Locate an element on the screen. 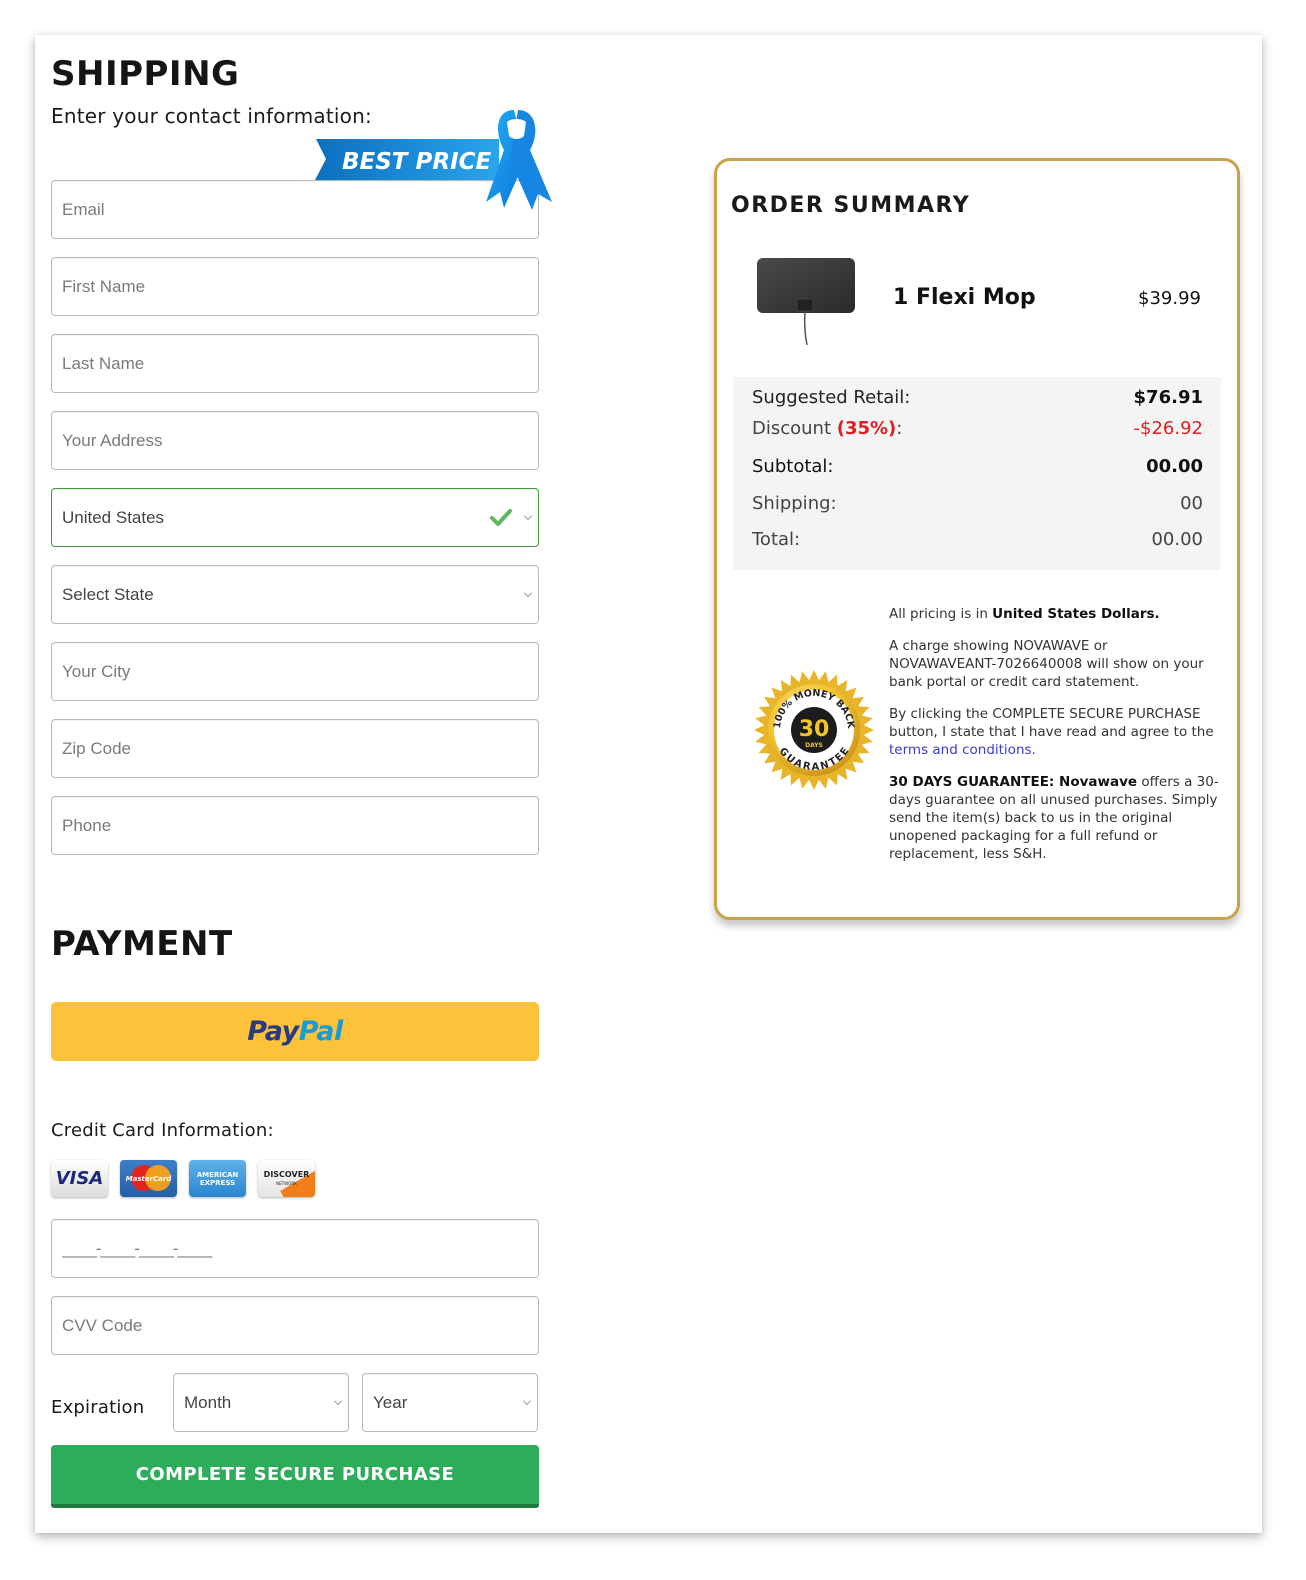  cvv-field is located at coordinates (295, 1325).